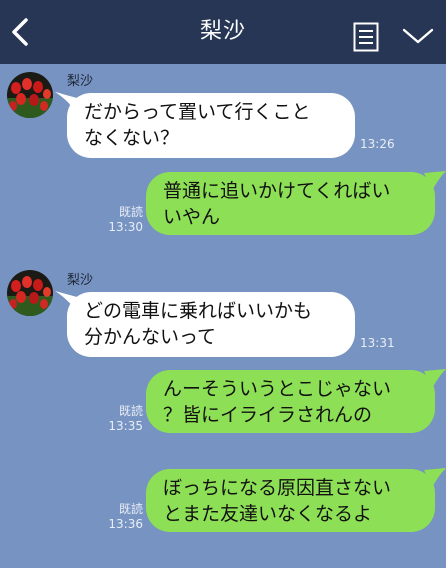 The image size is (446, 568). What do you see at coordinates (198, 311) in the screenshot?
I see `message-line: どの電車に乗ればいいかも` at bounding box center [198, 311].